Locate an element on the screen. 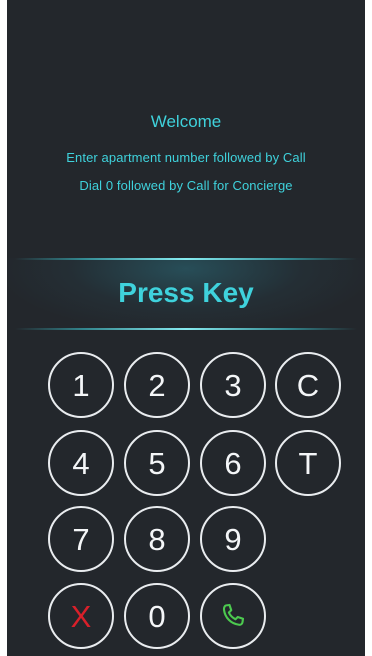 Image resolution: width=372 pixels, height=656 pixels. key-7: 7 is located at coordinates (81, 539).